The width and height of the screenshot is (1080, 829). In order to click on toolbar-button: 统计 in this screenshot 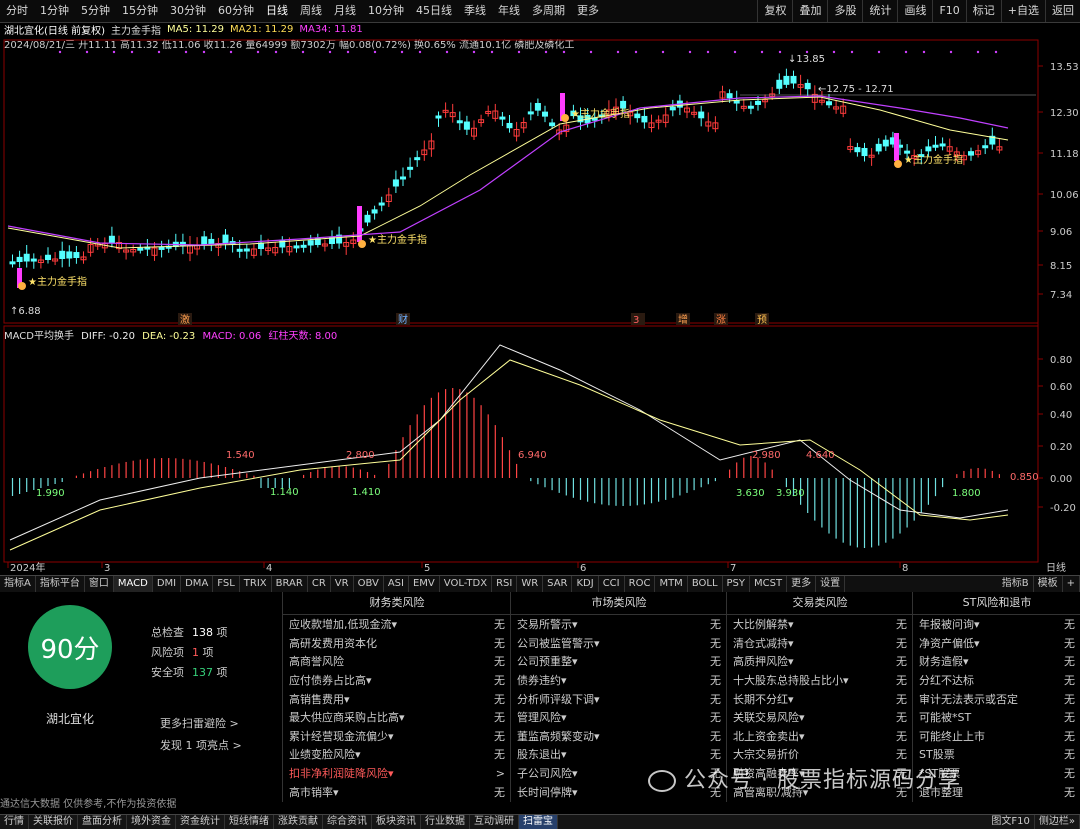, I will do `click(879, 11)`.